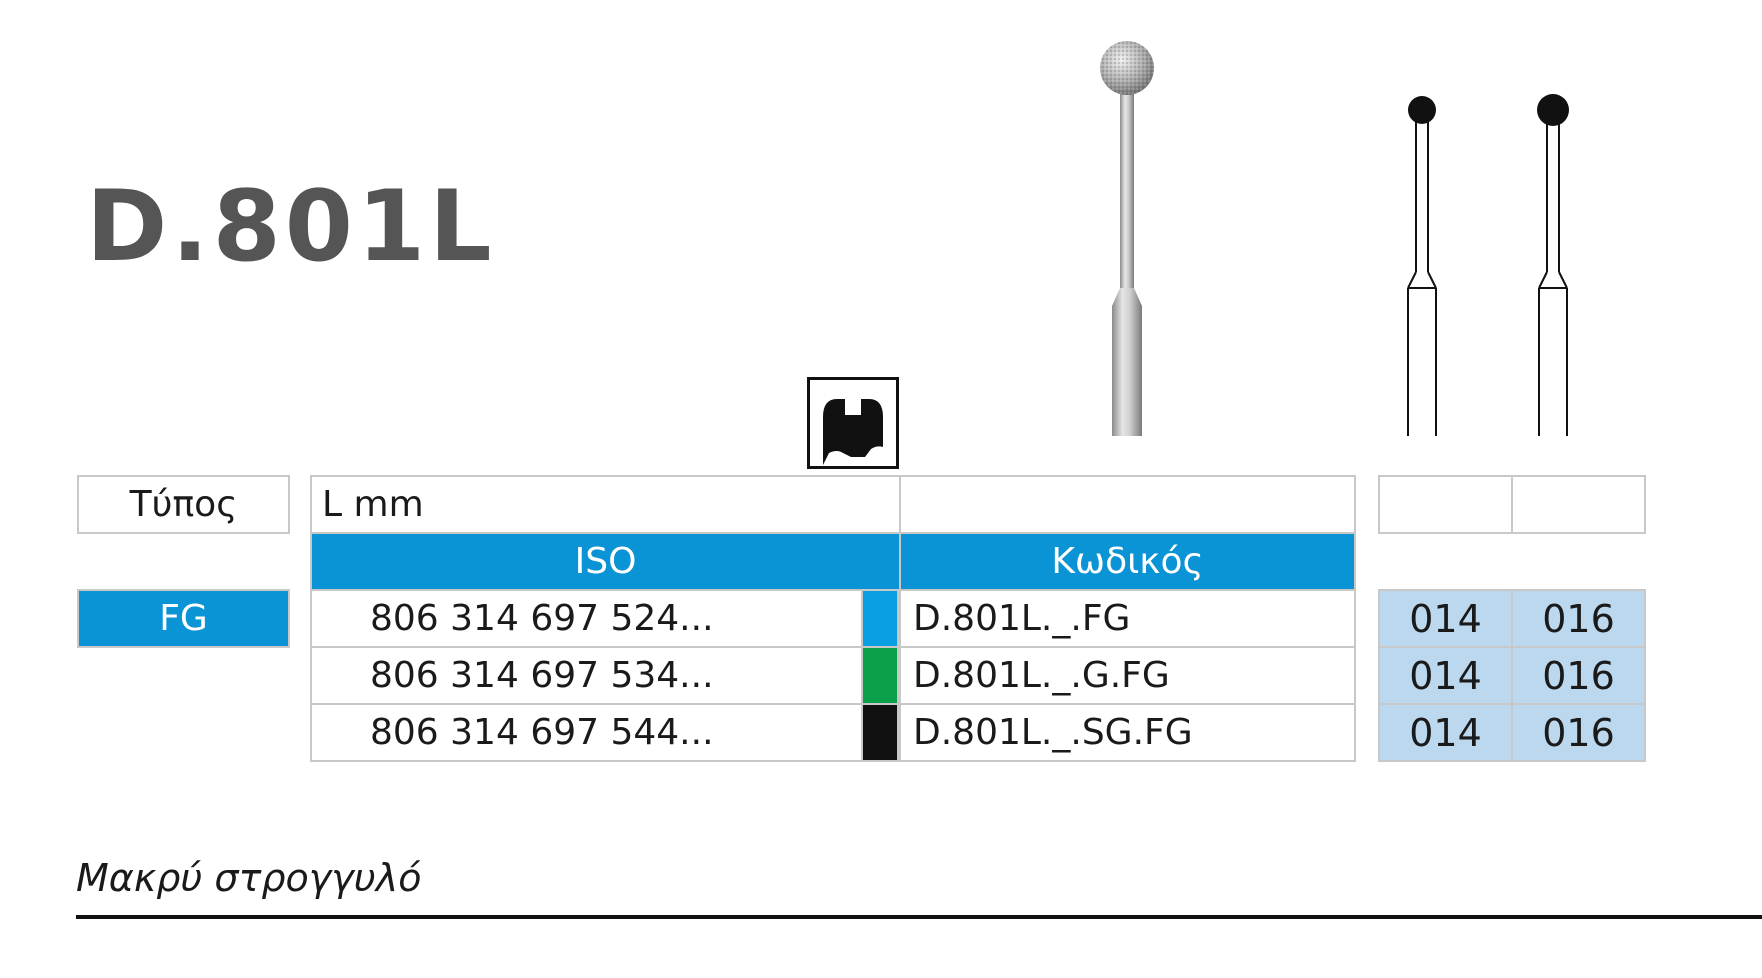  I want to click on length-size-014-cell, so click(1445, 504).